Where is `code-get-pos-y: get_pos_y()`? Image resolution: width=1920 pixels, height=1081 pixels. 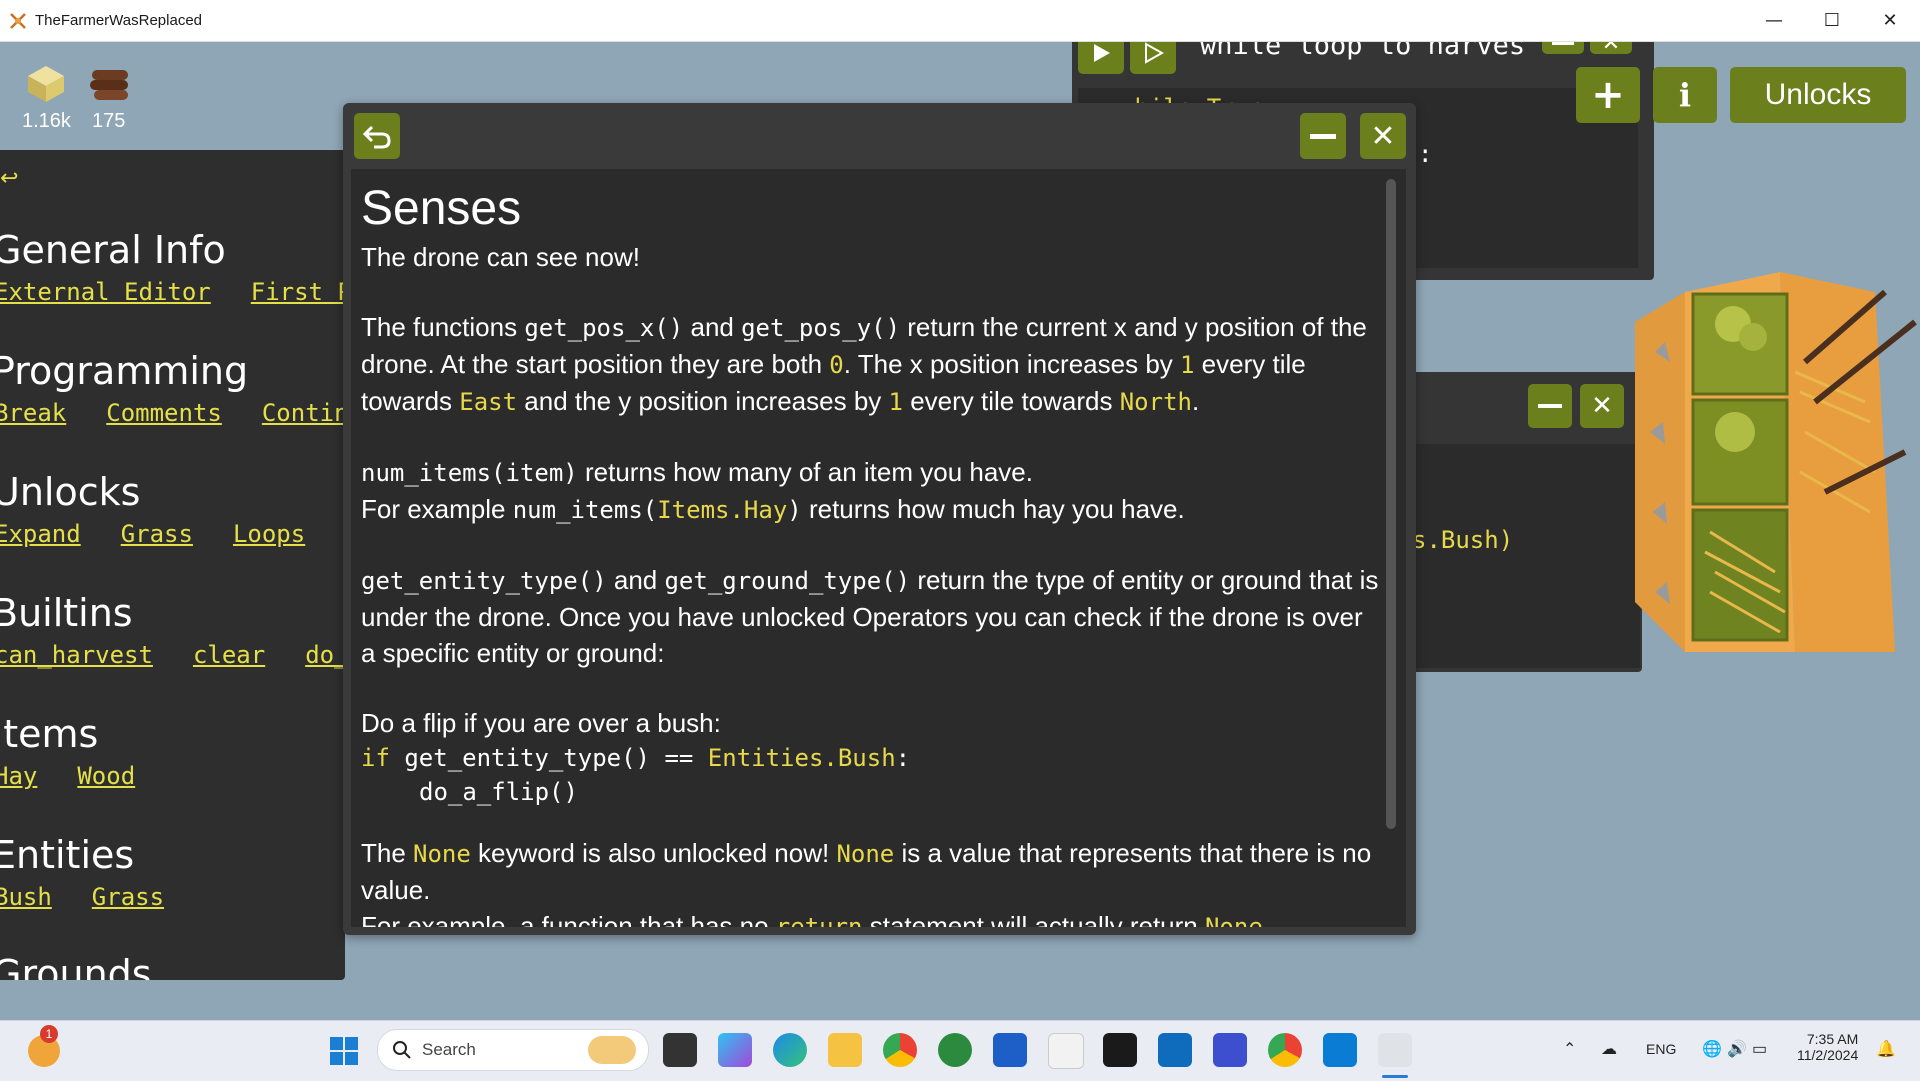 code-get-pos-y: get_pos_y() is located at coordinates (821, 328).